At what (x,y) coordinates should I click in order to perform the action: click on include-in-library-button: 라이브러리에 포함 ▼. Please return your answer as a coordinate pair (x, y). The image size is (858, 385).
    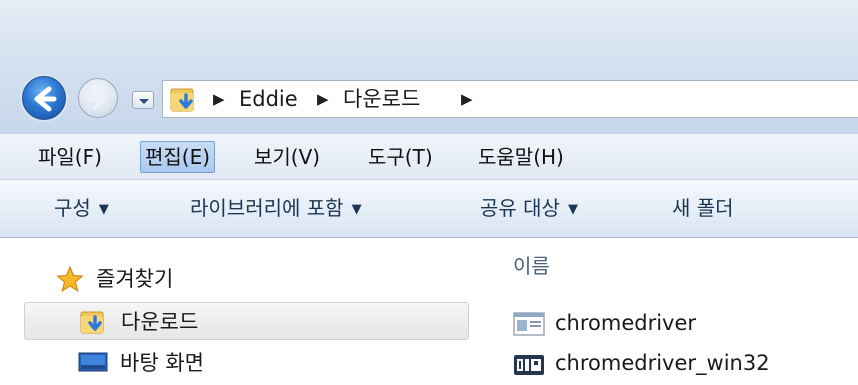
    Looking at the image, I should click on (276, 209).